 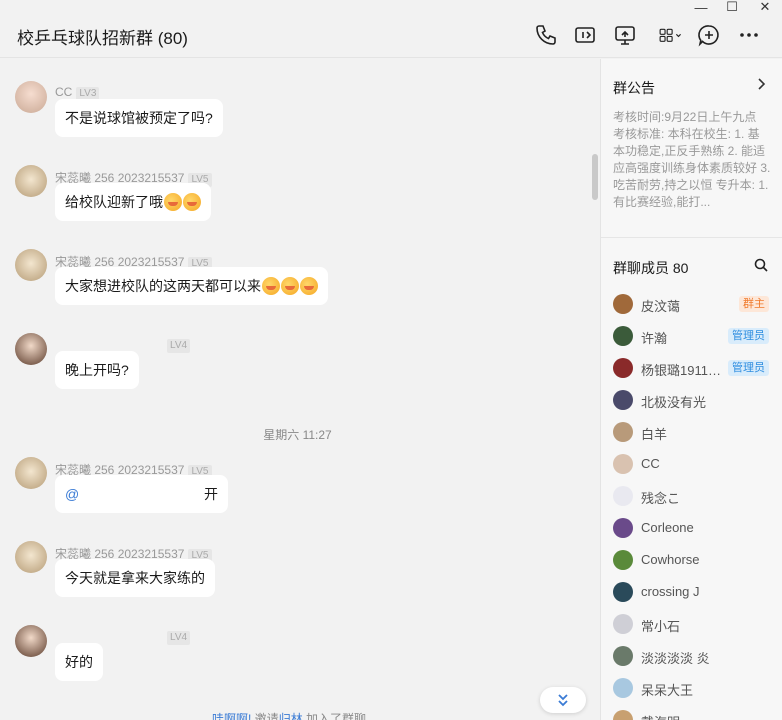 What do you see at coordinates (231, 716) in the screenshot?
I see `user-link: 哇啊啊!` at bounding box center [231, 716].